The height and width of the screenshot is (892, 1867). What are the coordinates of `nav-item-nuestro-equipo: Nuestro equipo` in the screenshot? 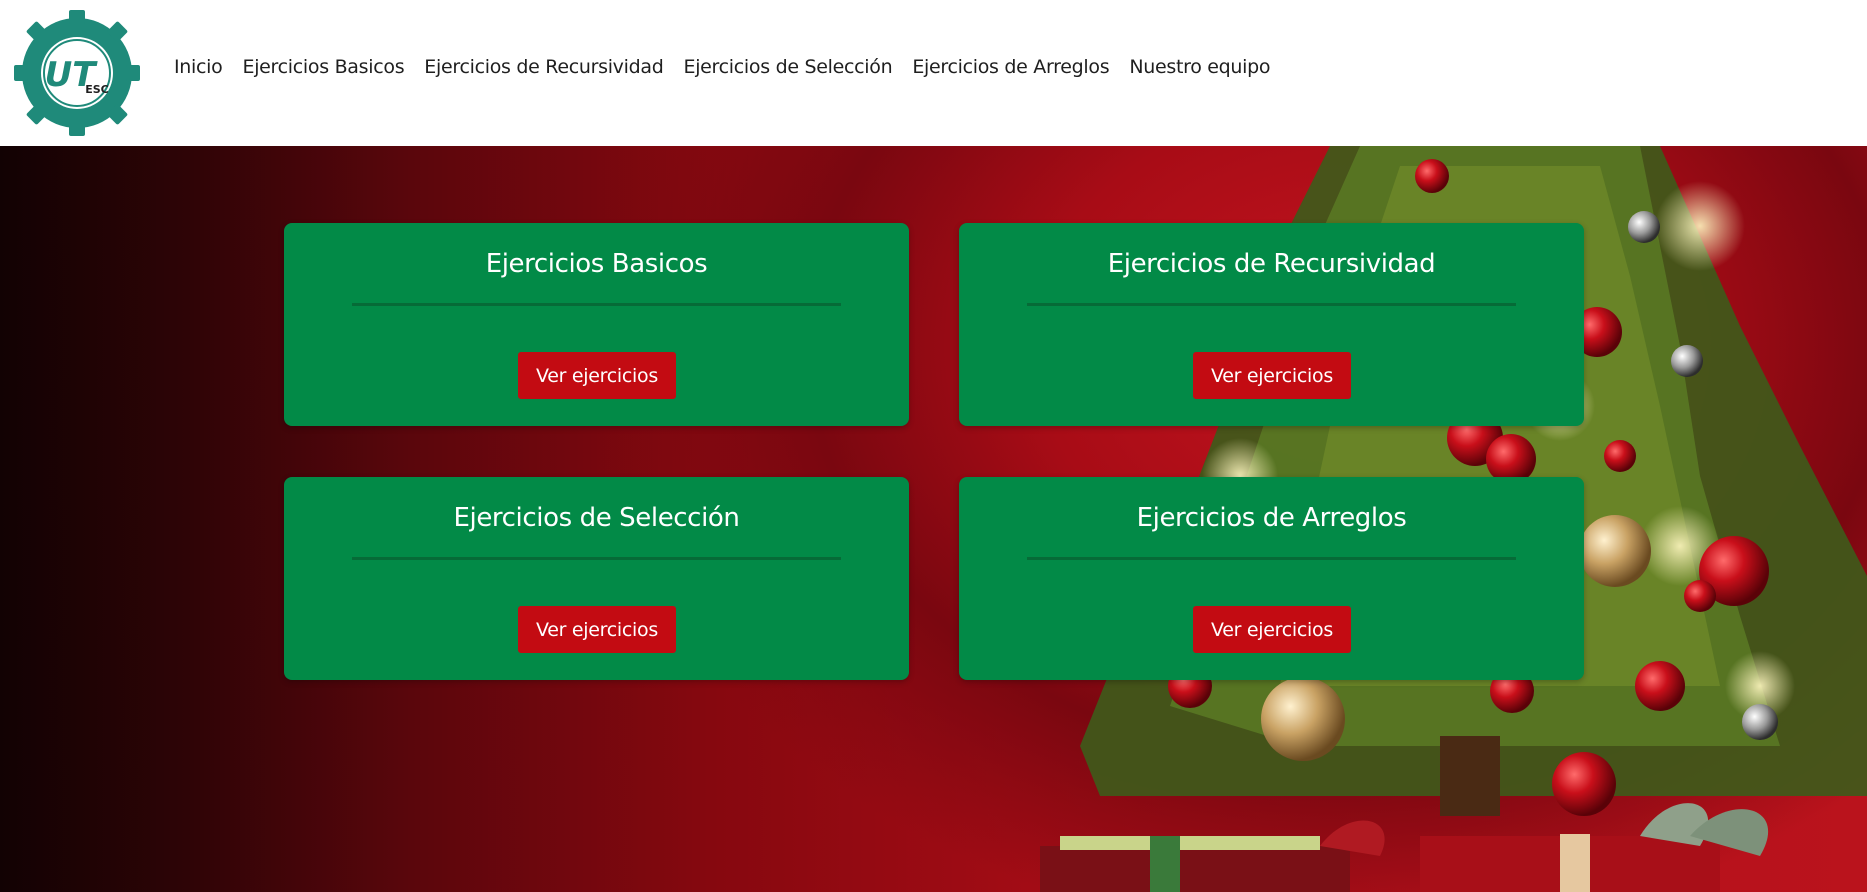 It's located at (1199, 67).